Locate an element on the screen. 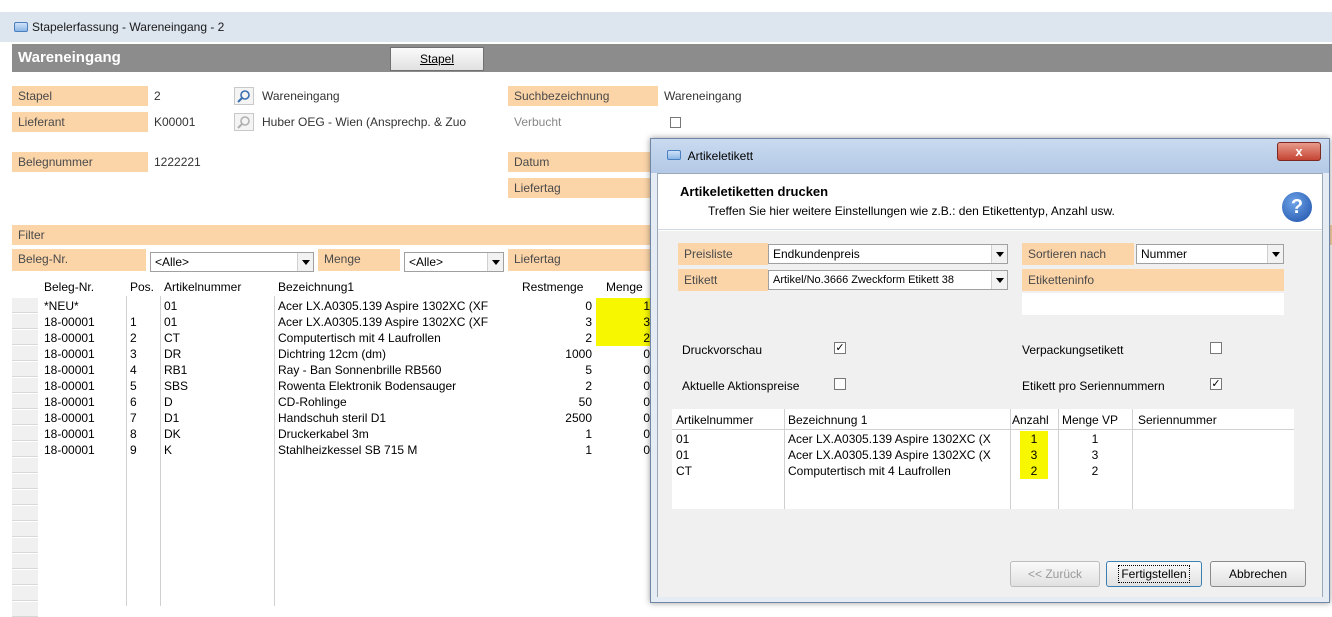  dialog-cell-vp: 1 is located at coordinates (1095, 439).